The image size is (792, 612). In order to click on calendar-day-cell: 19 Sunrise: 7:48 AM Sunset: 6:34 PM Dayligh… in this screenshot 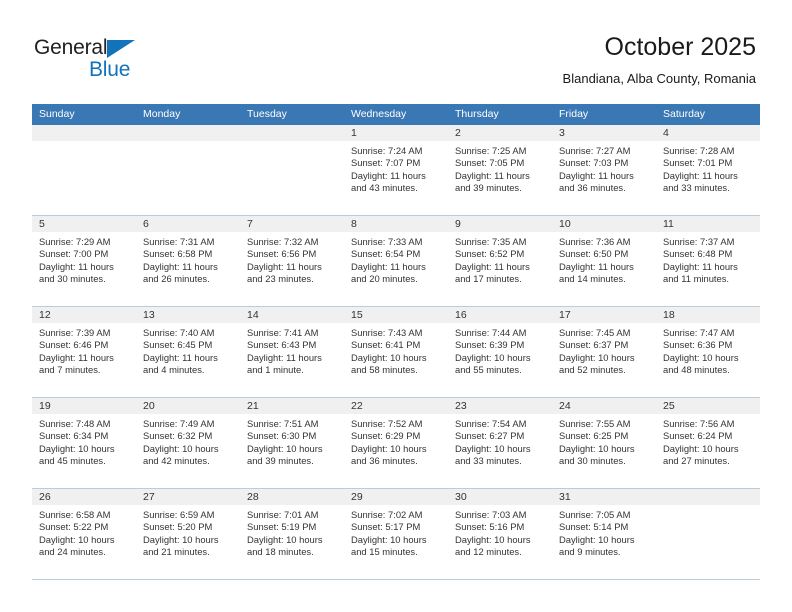, I will do `click(84, 443)`.